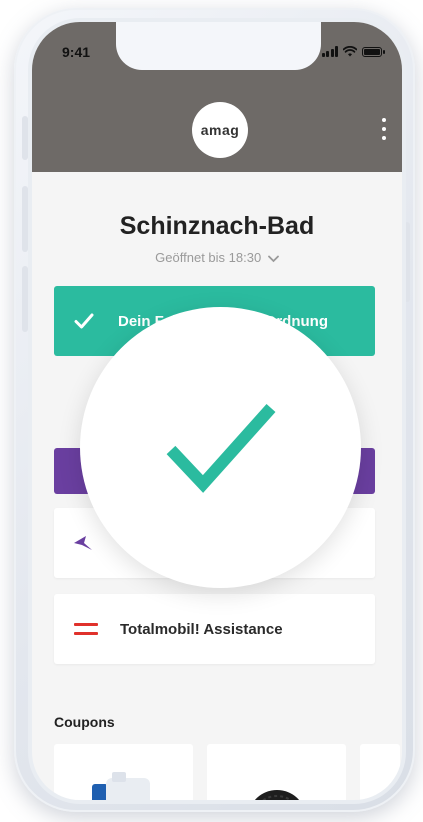  Describe the element at coordinates (76, 52) in the screenshot. I see `status-time: 9:41` at that location.